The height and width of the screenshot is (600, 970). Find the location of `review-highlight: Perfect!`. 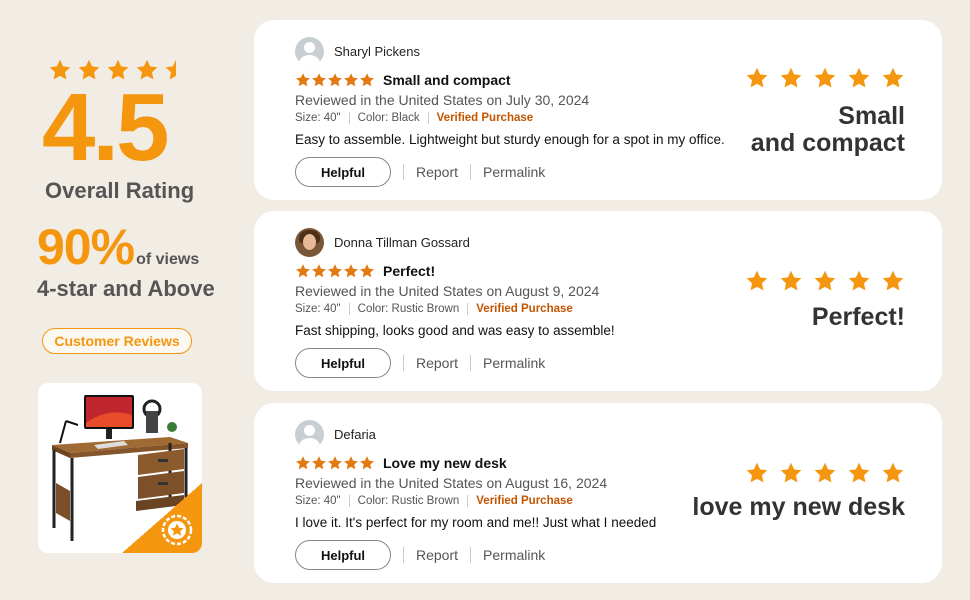

review-highlight: Perfect! is located at coordinates (790, 299).